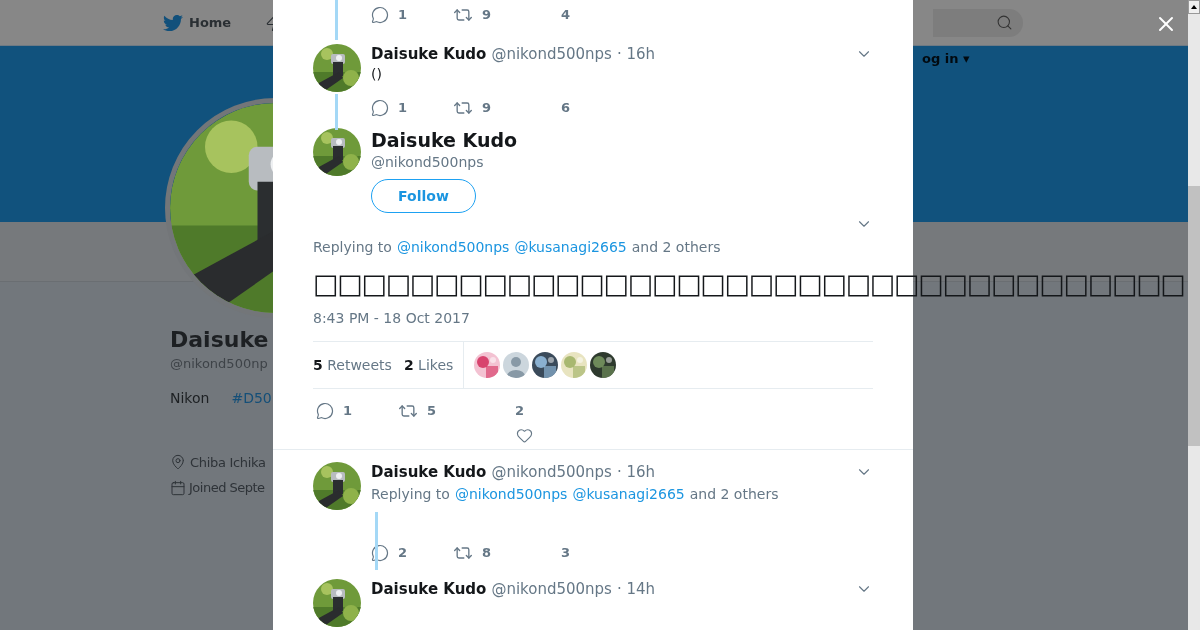 Image resolution: width=1200 pixels, height=630 pixels. Describe the element at coordinates (487, 553) in the screenshot. I see `retweet-count: 8` at that location.